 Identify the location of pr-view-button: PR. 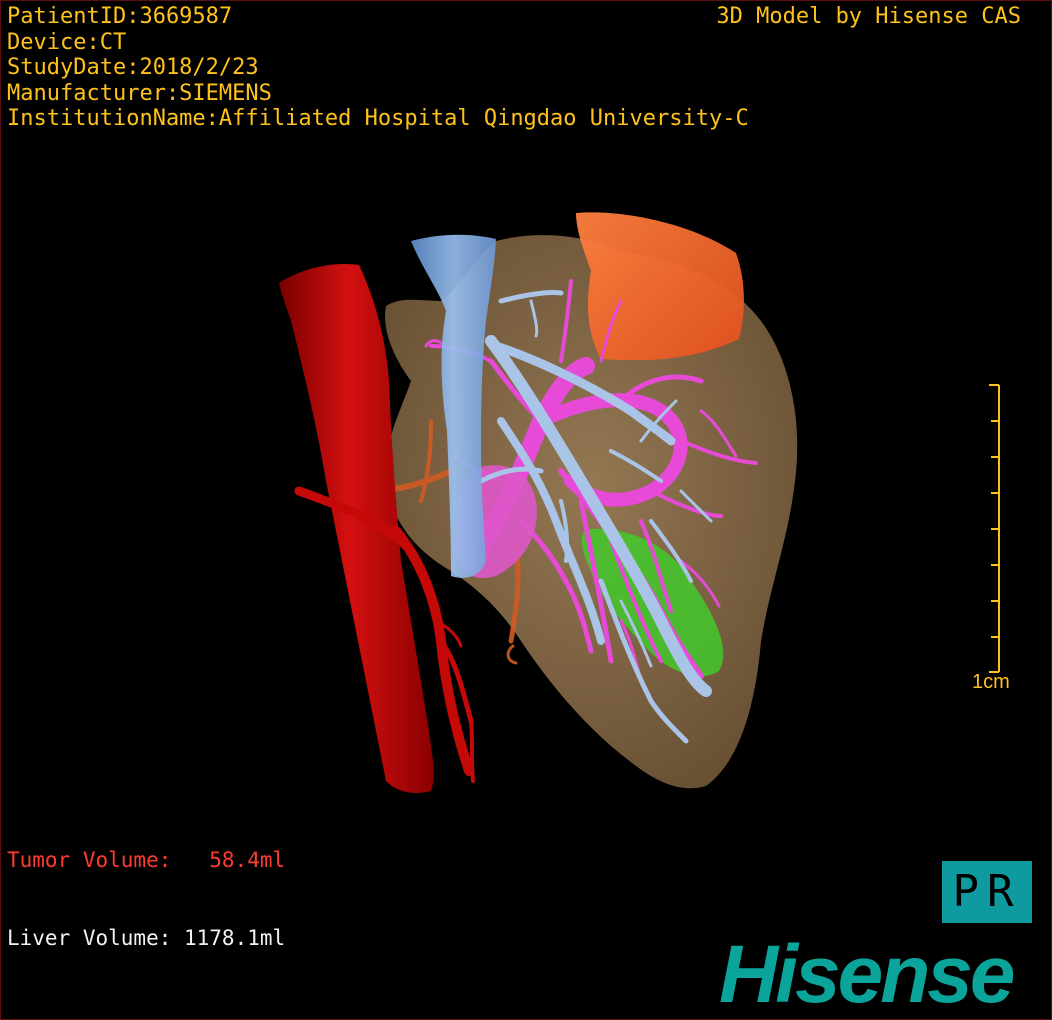
(987, 892).